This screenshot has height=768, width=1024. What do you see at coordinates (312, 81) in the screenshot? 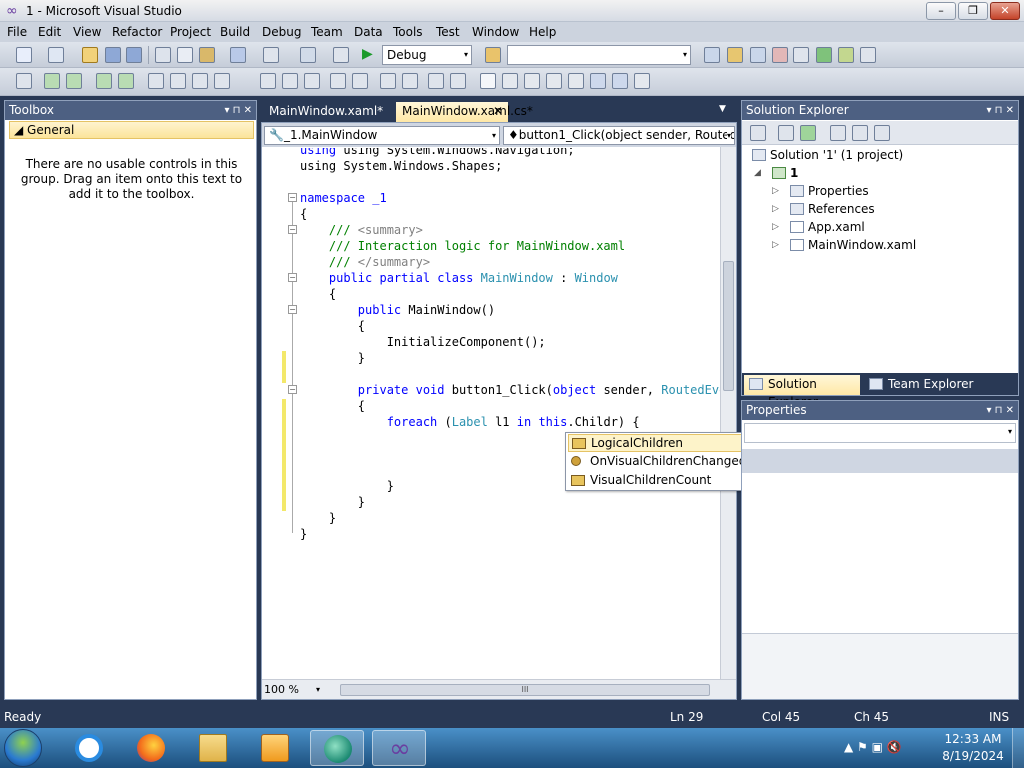
I see `pointer-icon` at bounding box center [312, 81].